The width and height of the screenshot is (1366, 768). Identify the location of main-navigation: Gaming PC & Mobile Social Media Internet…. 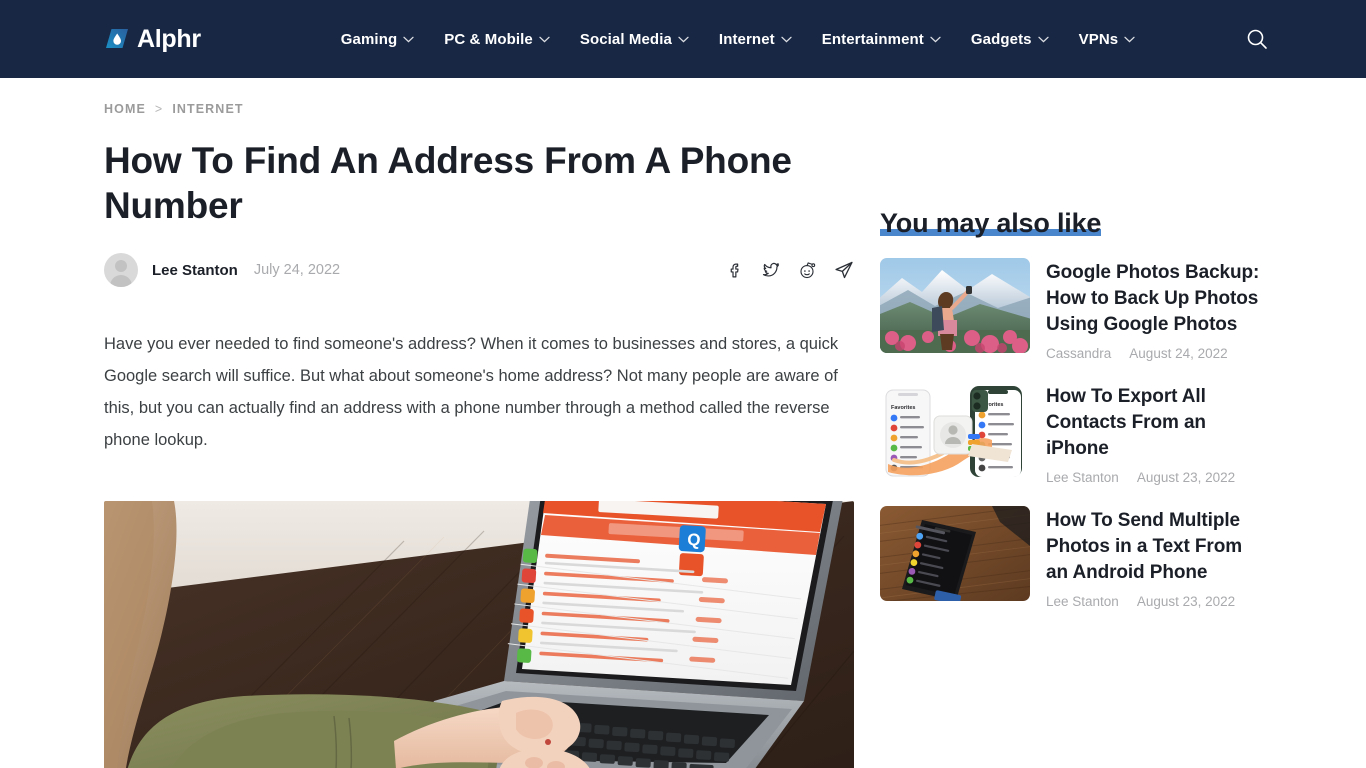
(738, 39).